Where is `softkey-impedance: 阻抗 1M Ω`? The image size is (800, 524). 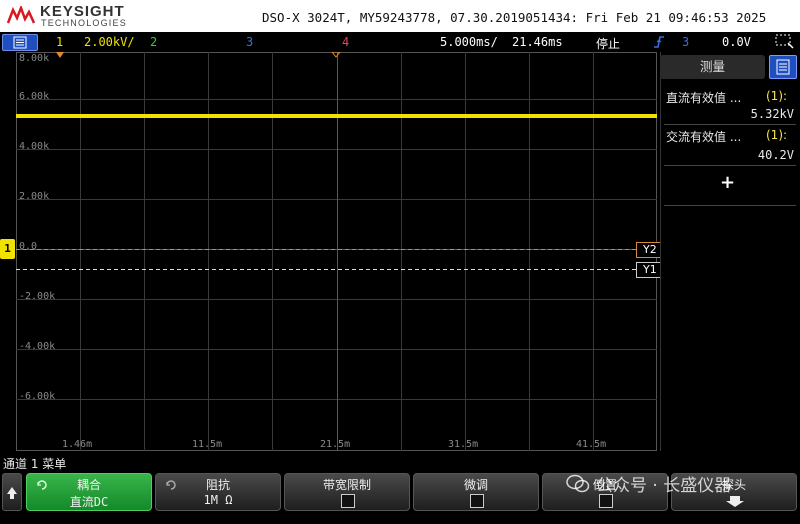
softkey-impedance: 阻抗 1M Ω is located at coordinates (218, 492).